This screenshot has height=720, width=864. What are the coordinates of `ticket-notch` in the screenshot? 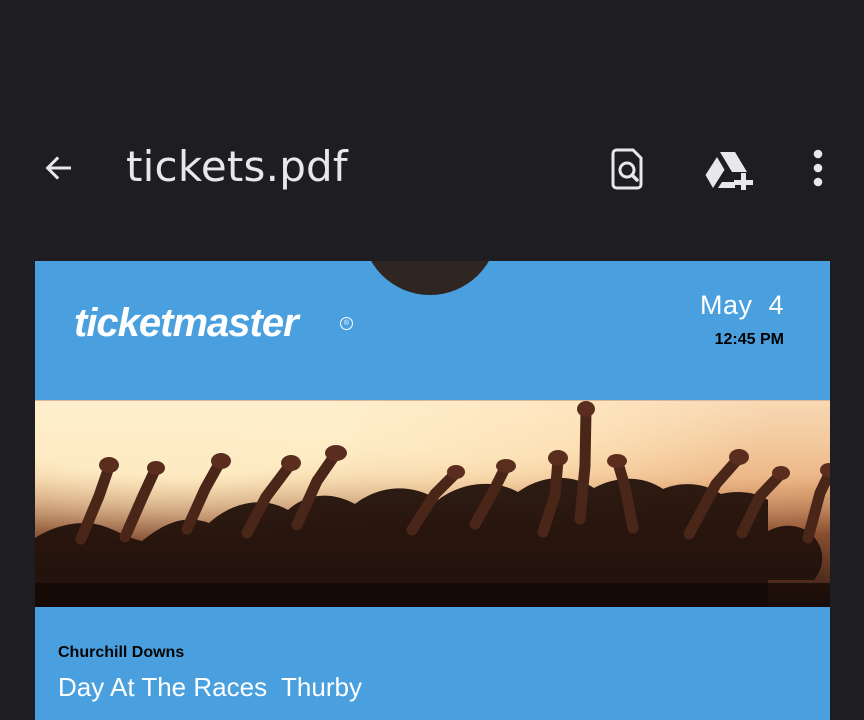 It's located at (430, 278).